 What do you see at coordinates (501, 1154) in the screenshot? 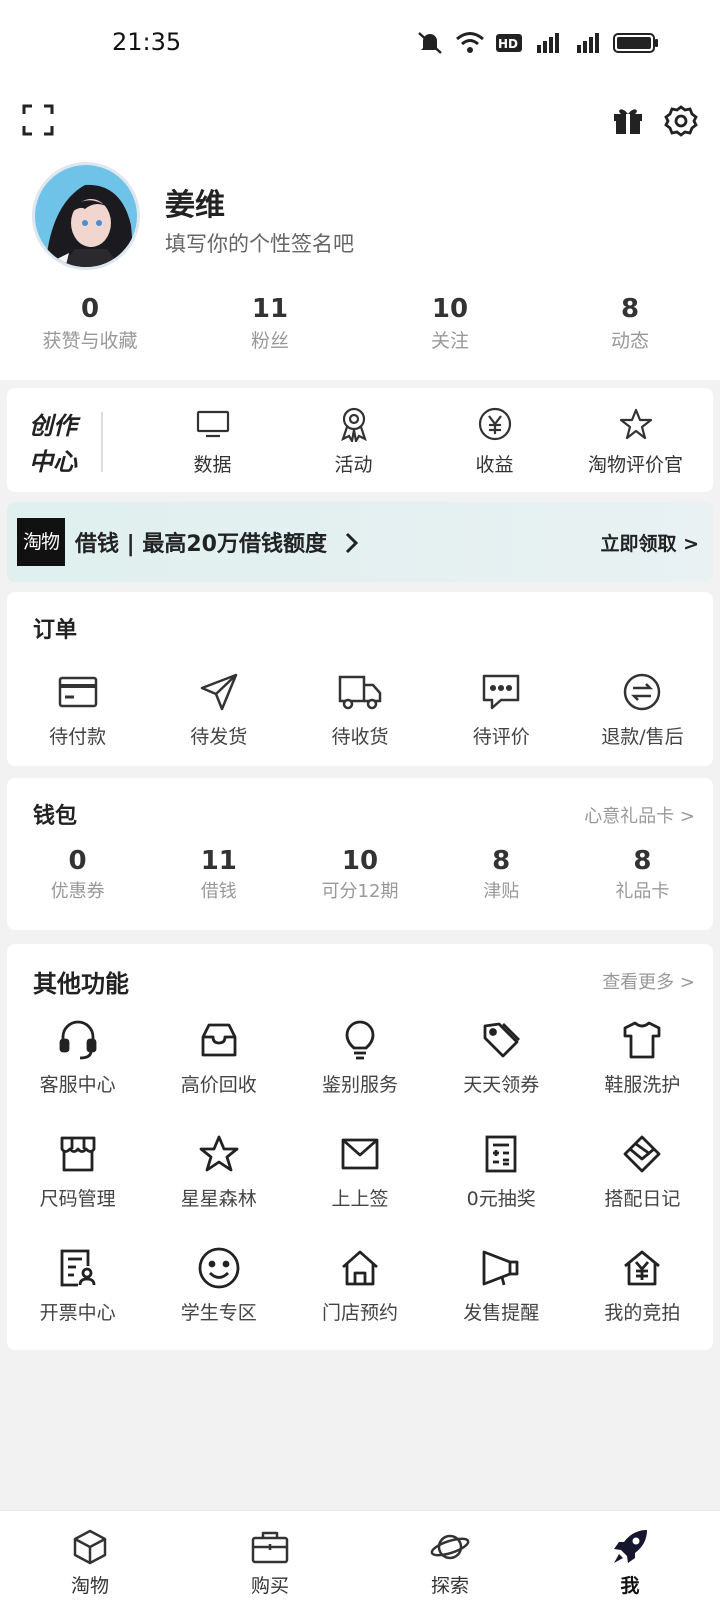
I see `lottery-icon` at bounding box center [501, 1154].